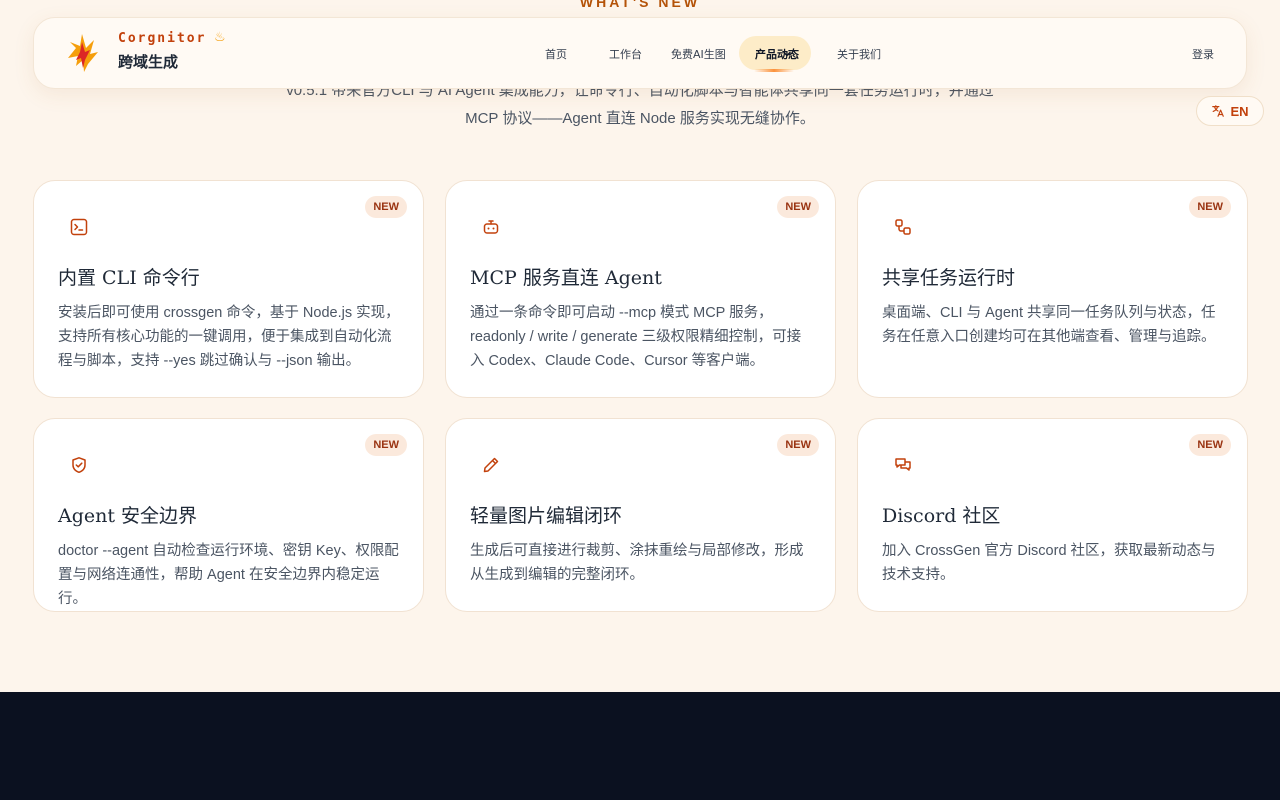 The height and width of the screenshot is (800, 1280). I want to click on nav-item-home: 首页, so click(556, 54).